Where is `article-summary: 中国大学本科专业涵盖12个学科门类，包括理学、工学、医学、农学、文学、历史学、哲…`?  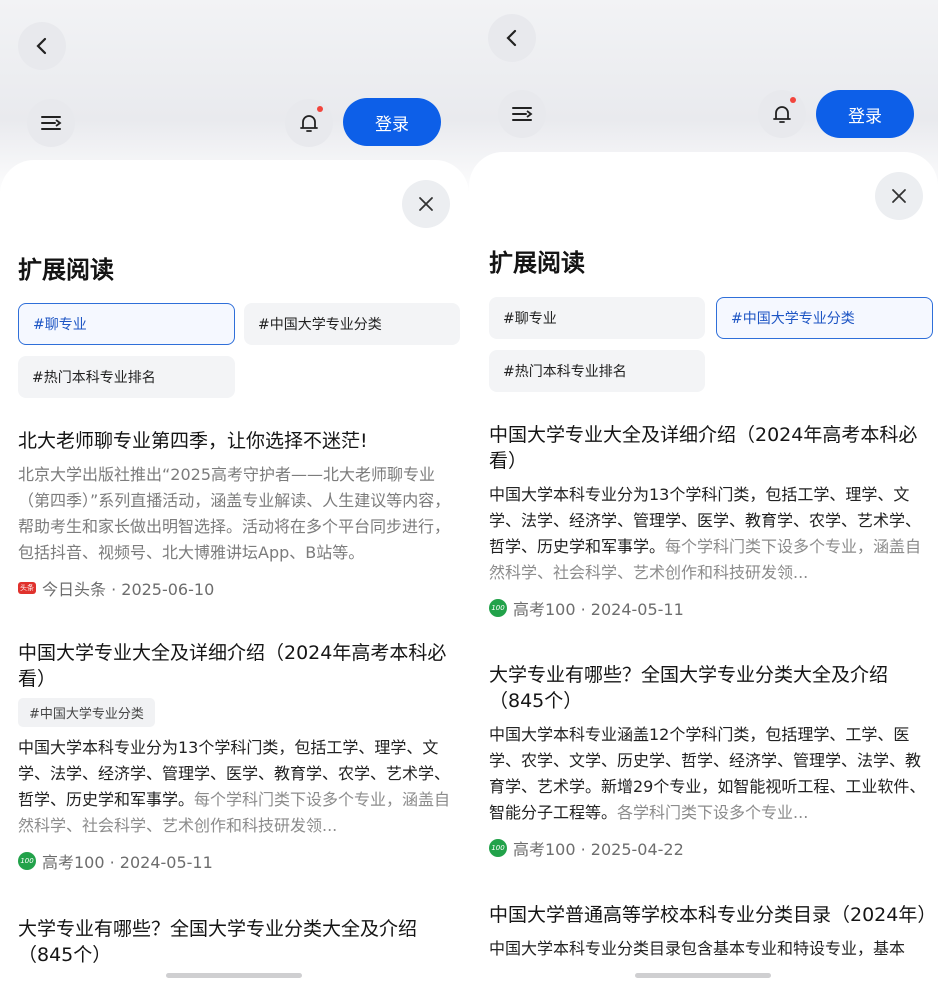 article-summary: 中国大学本科专业涵盖12个学科门类，包括理学、工学、医学、农学、文学、历史学、哲… is located at coordinates (711, 774).